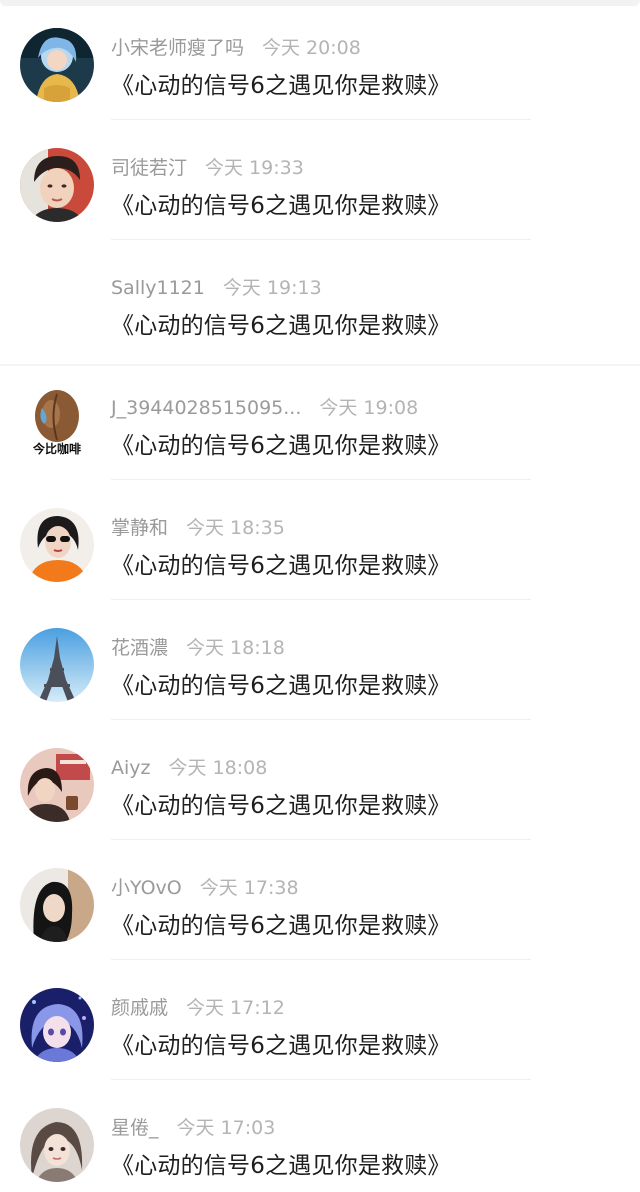  I want to click on timestamp: 今天 17:38, so click(249, 888).